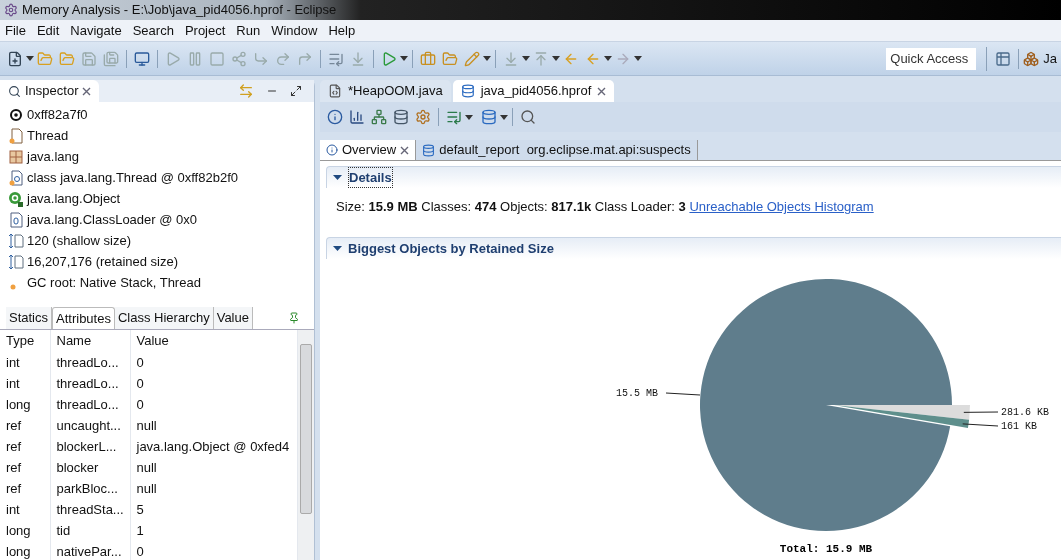  I want to click on monitor-icon, so click(142, 58).